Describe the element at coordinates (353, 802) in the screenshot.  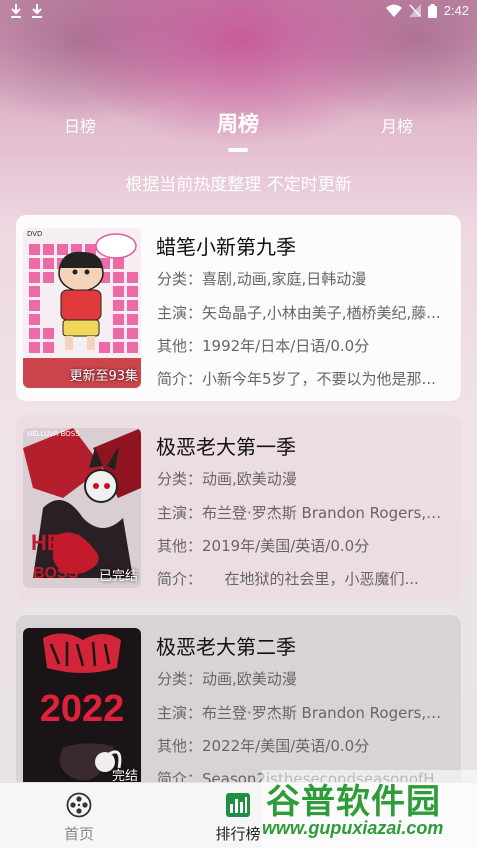
I see `watermark-title: 谷普软件园` at that location.